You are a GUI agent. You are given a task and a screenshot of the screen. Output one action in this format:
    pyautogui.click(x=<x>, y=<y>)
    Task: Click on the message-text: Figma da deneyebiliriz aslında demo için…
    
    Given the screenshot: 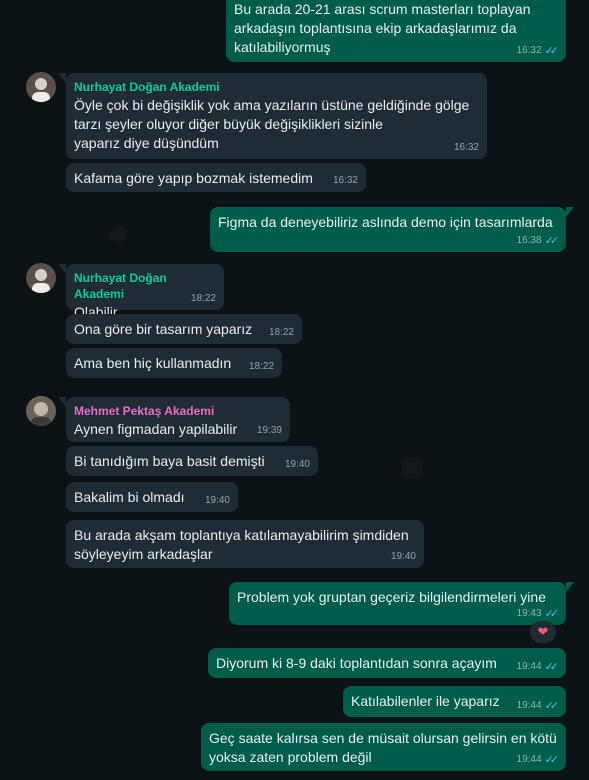 What is the action you would take?
    pyautogui.click(x=385, y=222)
    